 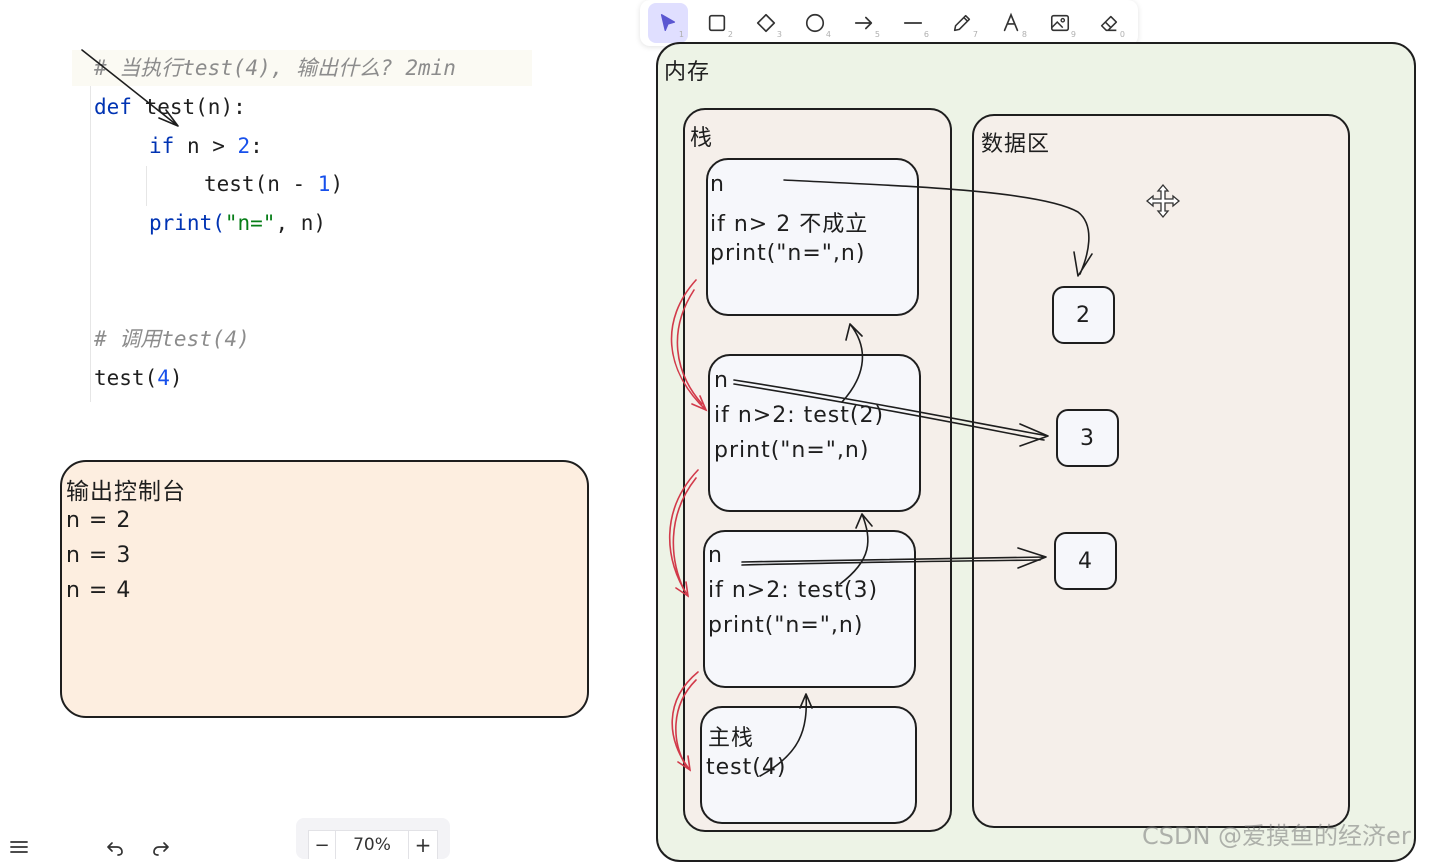 I want to click on eraser-icon, so click(x=1109, y=23).